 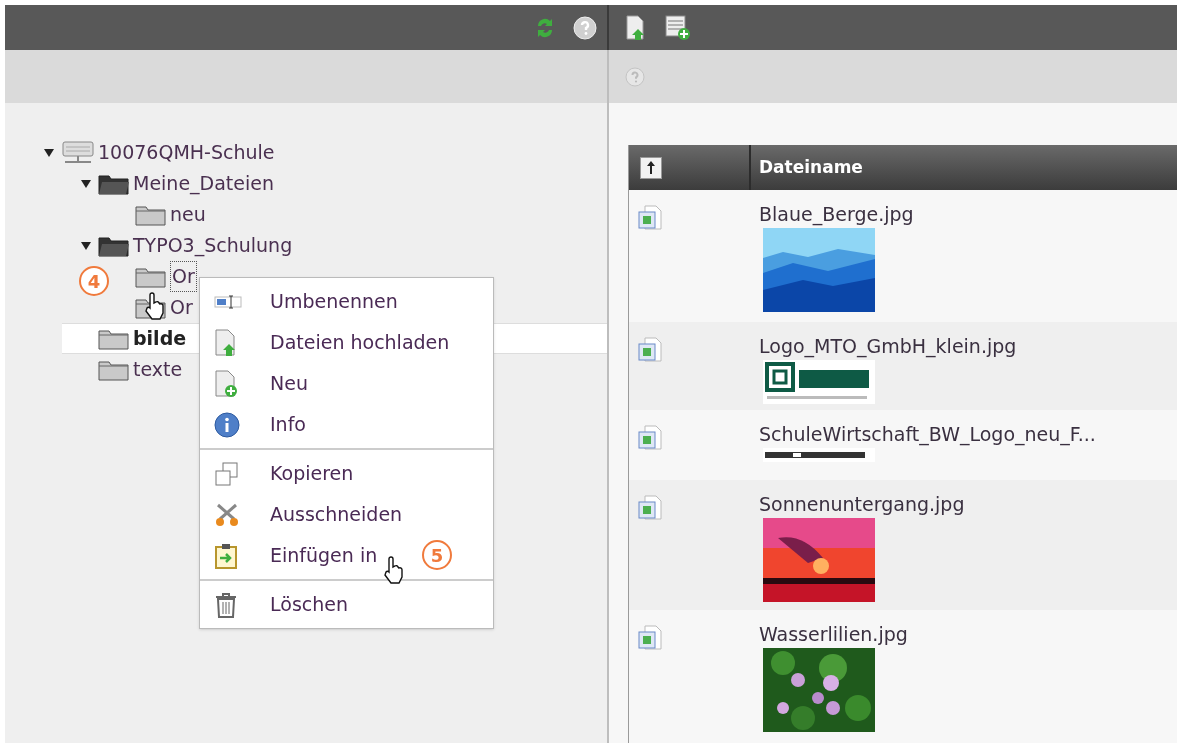 What do you see at coordinates (651, 167) in the screenshot?
I see `sort-up-icon` at bounding box center [651, 167].